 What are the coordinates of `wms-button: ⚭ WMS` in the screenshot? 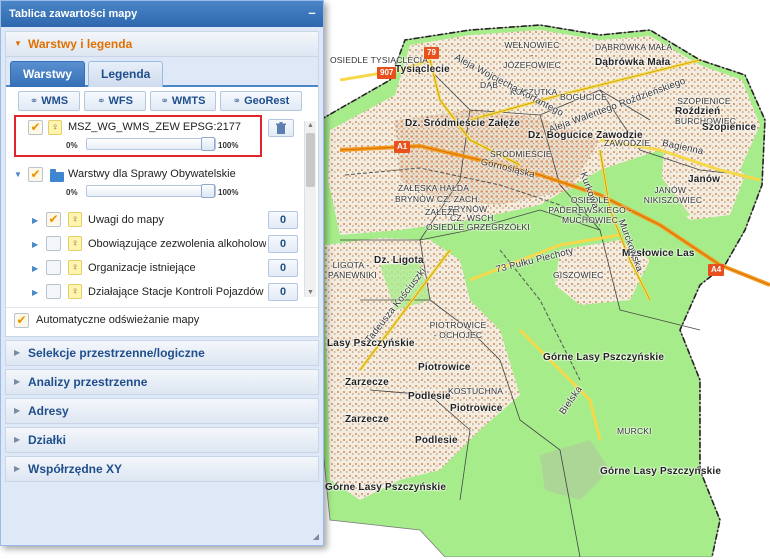 It's located at (49, 101).